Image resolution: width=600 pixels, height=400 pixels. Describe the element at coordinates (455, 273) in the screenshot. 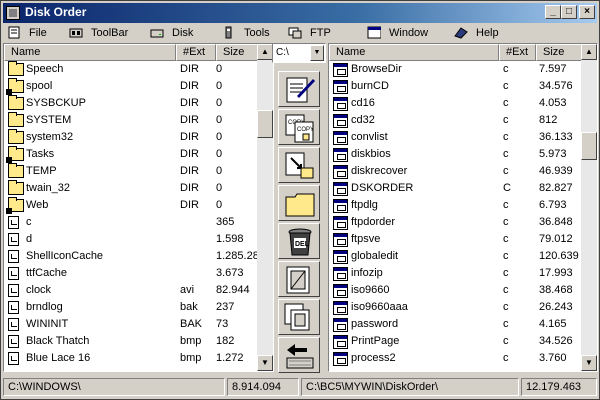

I see `table-row: infozip c 17.993` at that location.